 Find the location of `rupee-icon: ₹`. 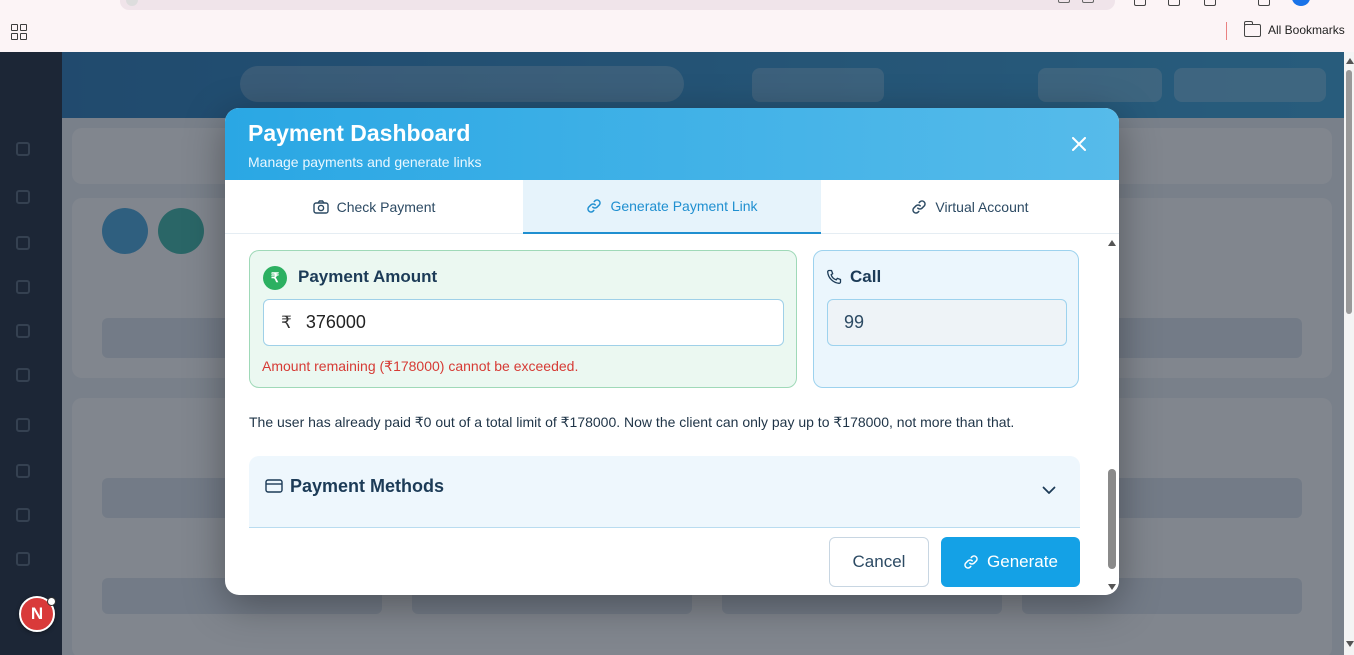

rupee-icon: ₹ is located at coordinates (275, 278).